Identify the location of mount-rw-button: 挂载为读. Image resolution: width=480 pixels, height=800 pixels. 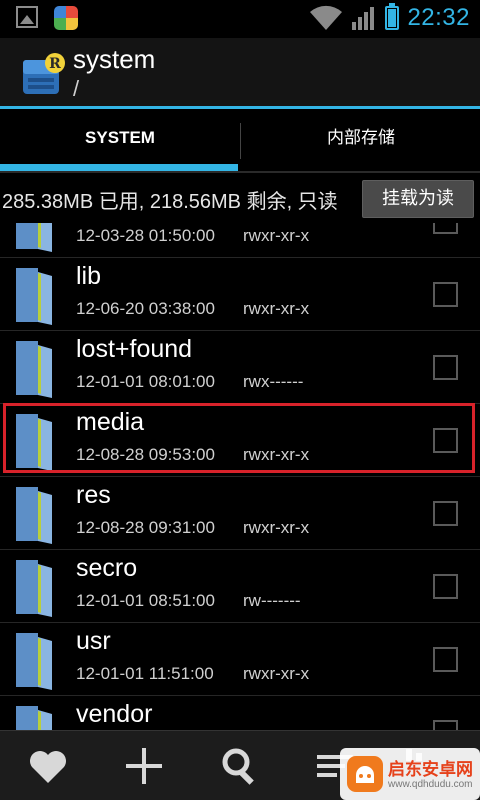
(418, 199).